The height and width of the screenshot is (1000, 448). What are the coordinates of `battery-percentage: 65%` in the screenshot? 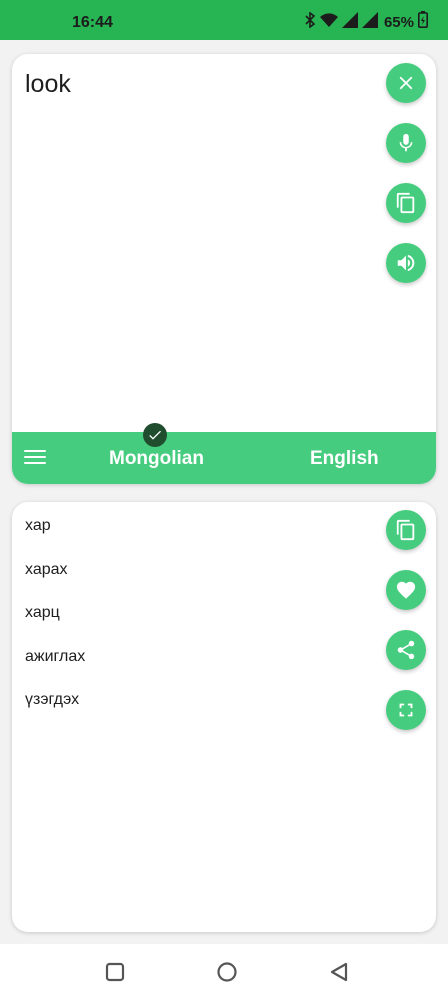 It's located at (398, 22).